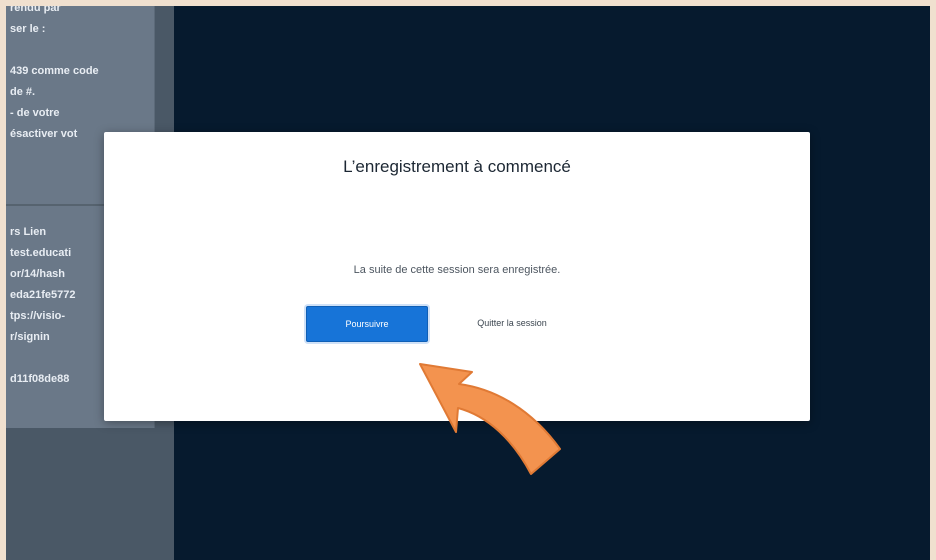  Describe the element at coordinates (457, 166) in the screenshot. I see `dialog-title: L’enregistrement à commencé` at that location.